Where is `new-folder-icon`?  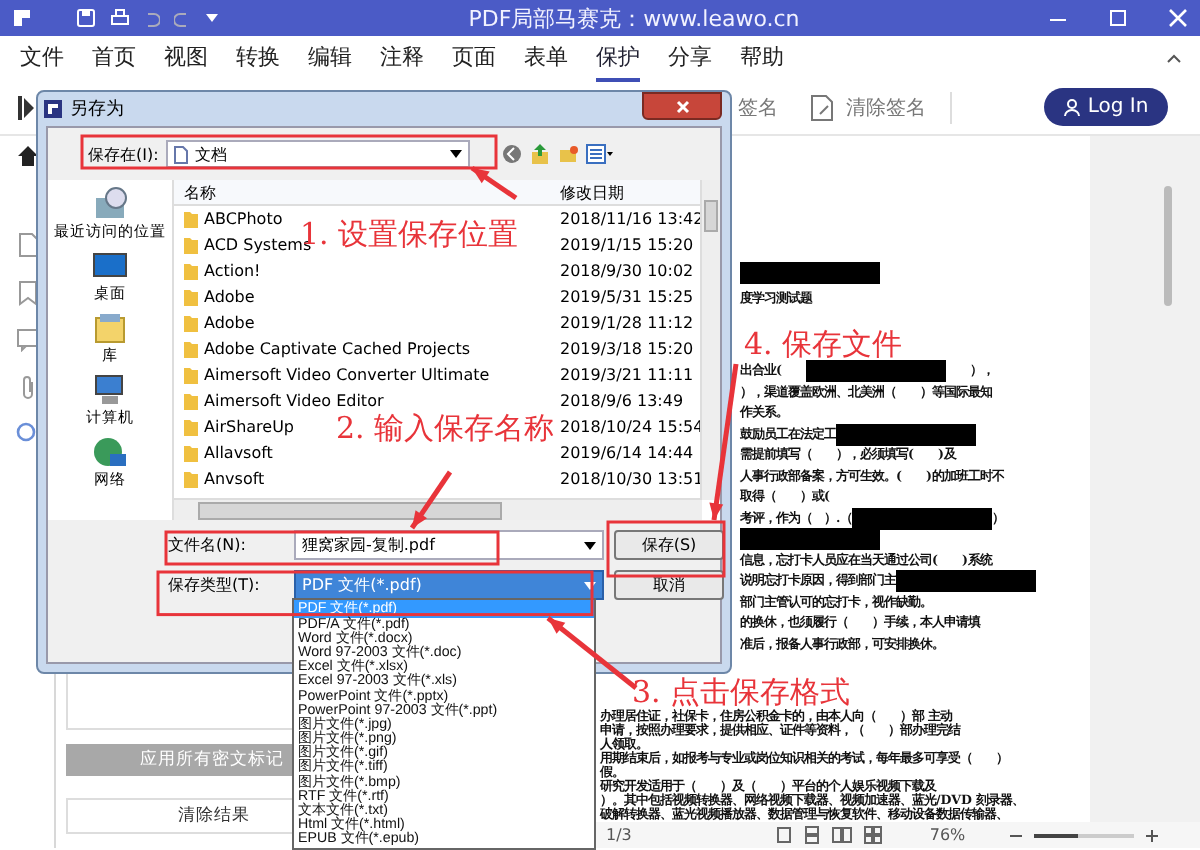 new-folder-icon is located at coordinates (568, 154).